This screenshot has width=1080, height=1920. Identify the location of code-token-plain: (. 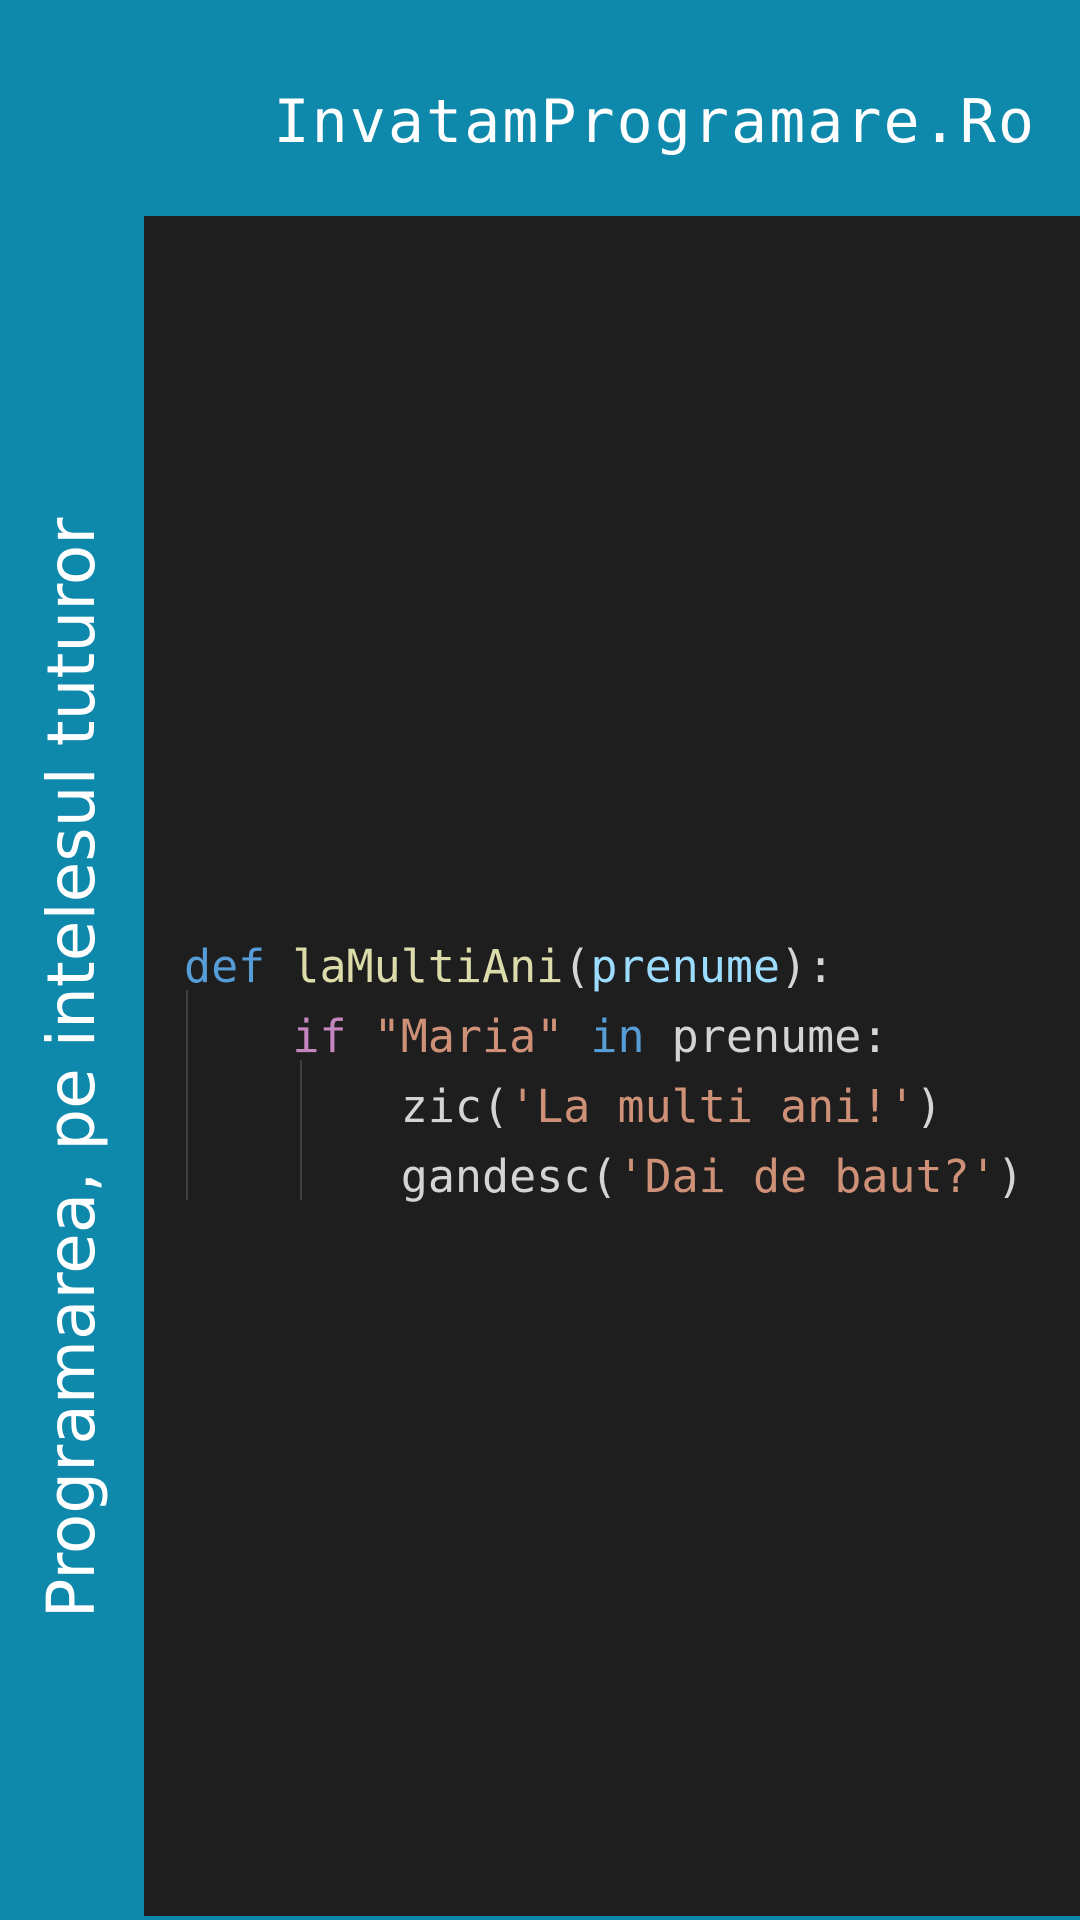
(577, 966).